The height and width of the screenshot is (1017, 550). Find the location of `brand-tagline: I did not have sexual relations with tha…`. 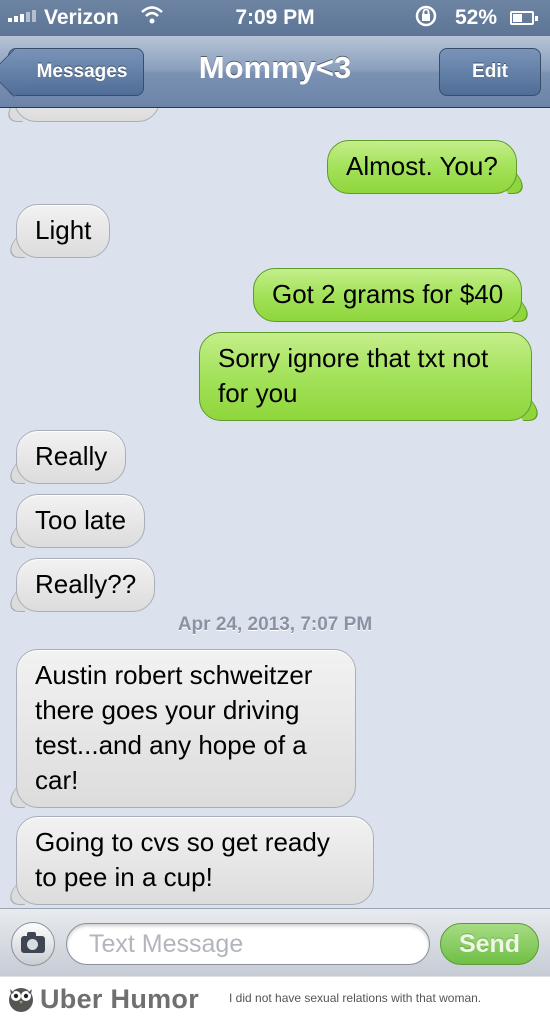

brand-tagline: I did not have sexual relations with tha… is located at coordinates (355, 998).